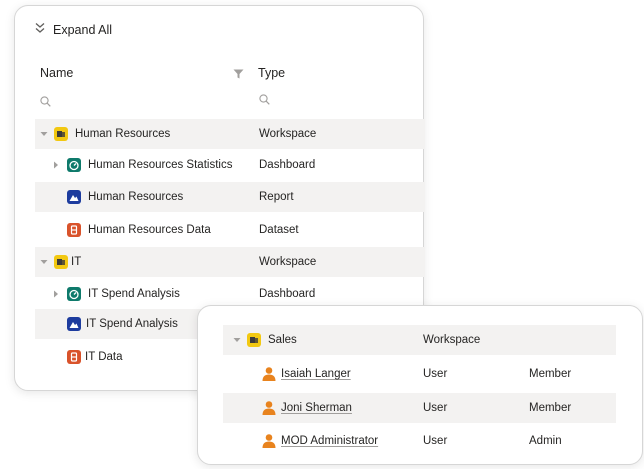 This screenshot has height=469, width=644. Describe the element at coordinates (279, 230) in the screenshot. I see `item-type: Dataset` at that location.